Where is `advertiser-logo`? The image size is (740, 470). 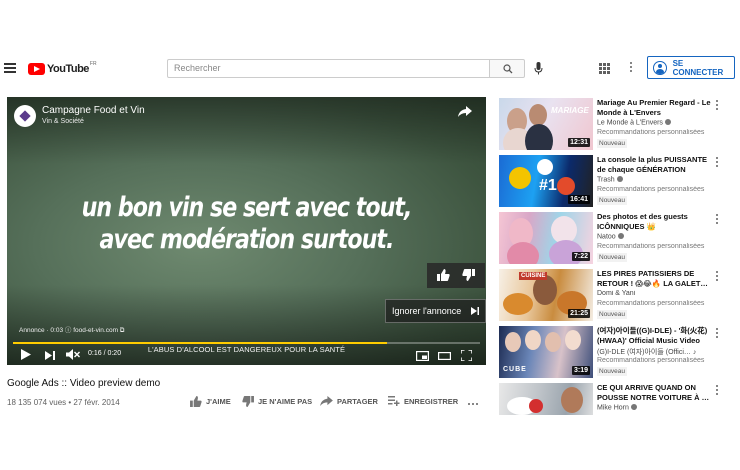 advertiser-logo is located at coordinates (25, 116).